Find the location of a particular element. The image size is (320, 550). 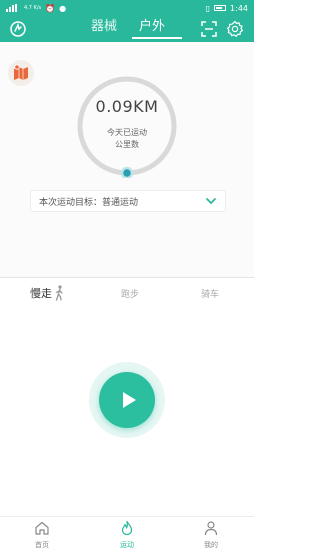

distance-value: 0.09KM is located at coordinates (127, 106).